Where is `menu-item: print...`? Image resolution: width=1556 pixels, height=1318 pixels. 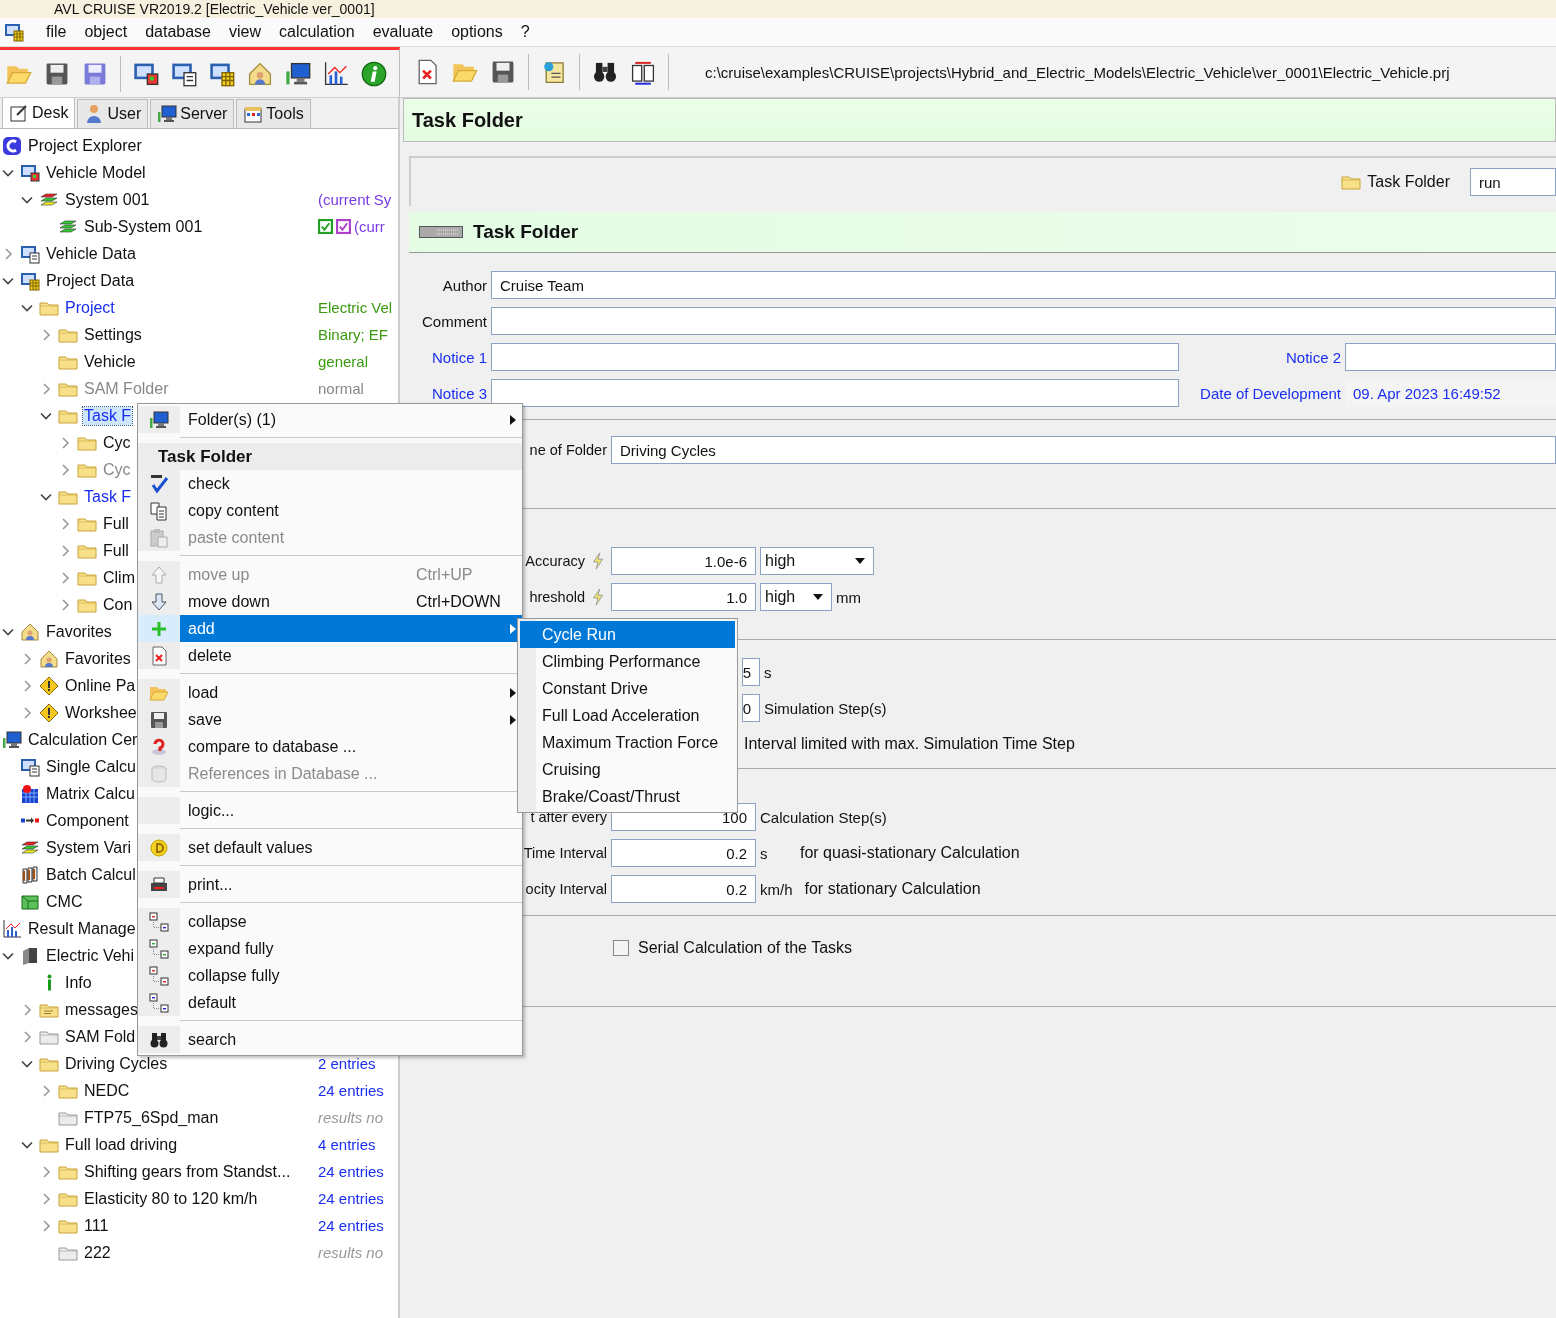 menu-item: print... is located at coordinates (330, 884).